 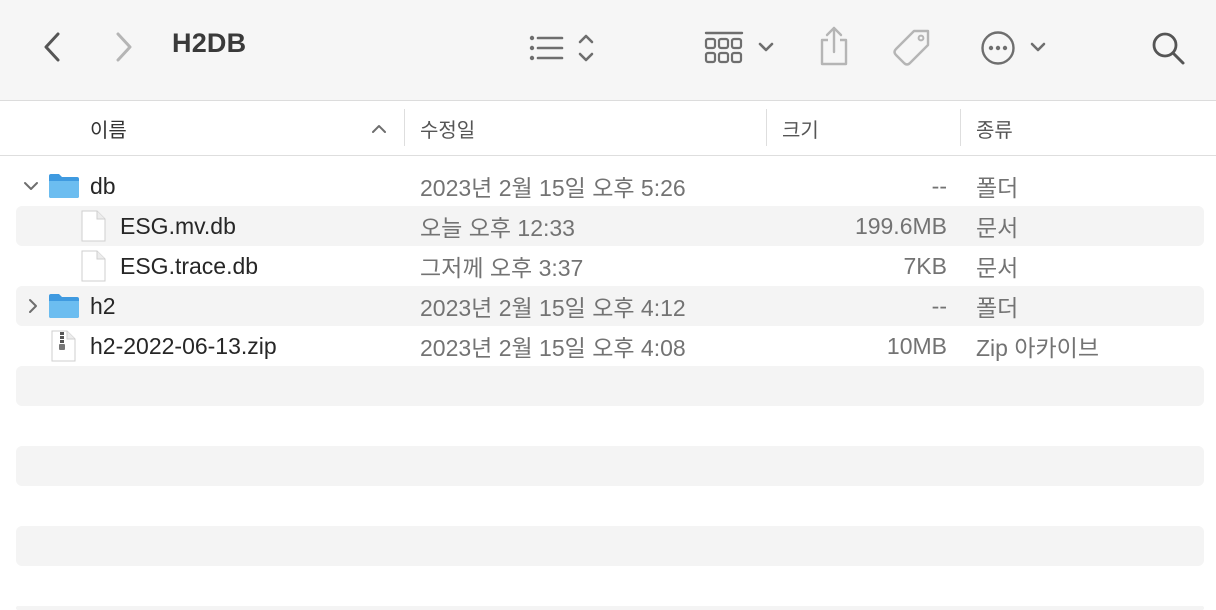 I want to click on share-button, so click(x=834, y=47).